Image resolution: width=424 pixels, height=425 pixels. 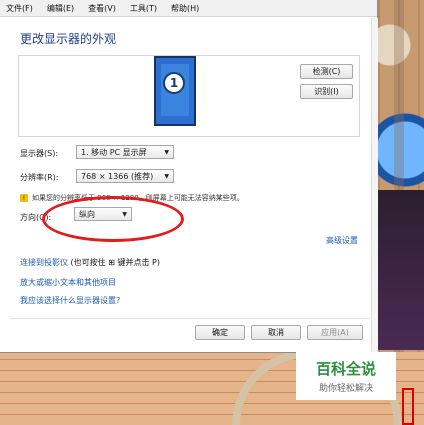 What do you see at coordinates (326, 91) in the screenshot?
I see `identify-button: 识别(I)` at bounding box center [326, 91].